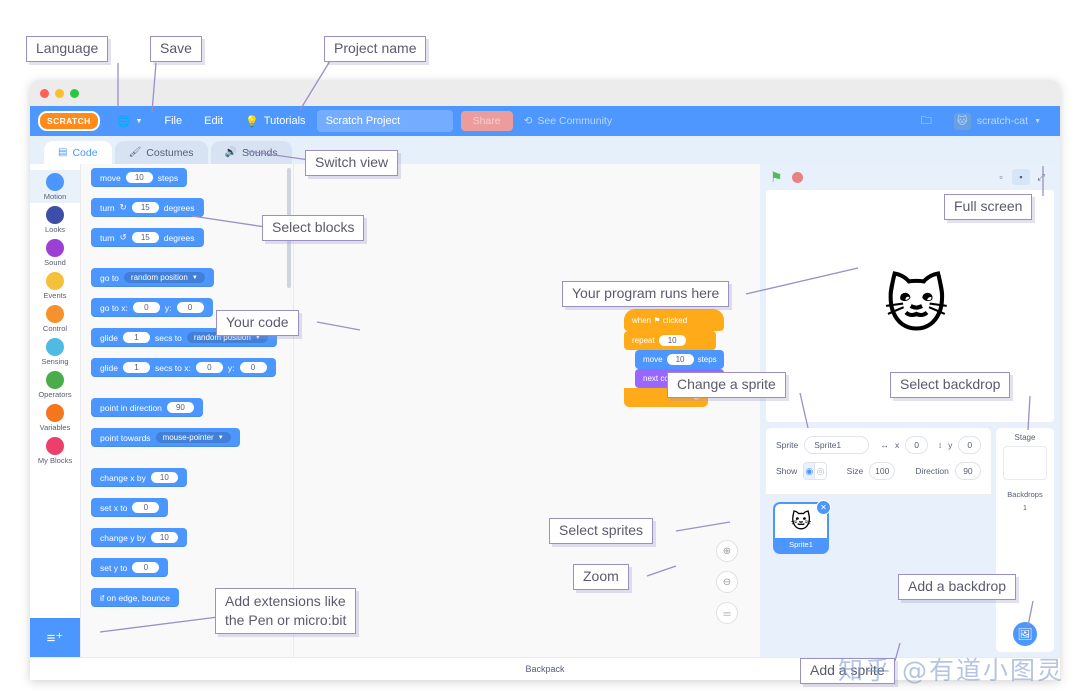  I want to click on stop-icon, so click(797, 177).